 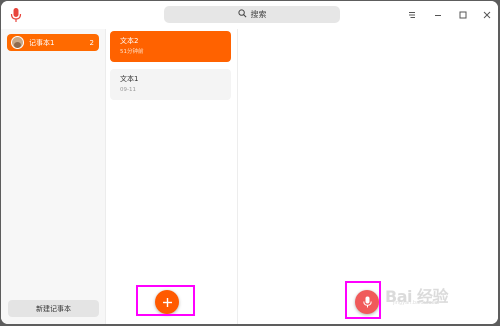 I want to click on watermark: Bai 经验 jingyan.baidu.com, so click(x=439, y=296).